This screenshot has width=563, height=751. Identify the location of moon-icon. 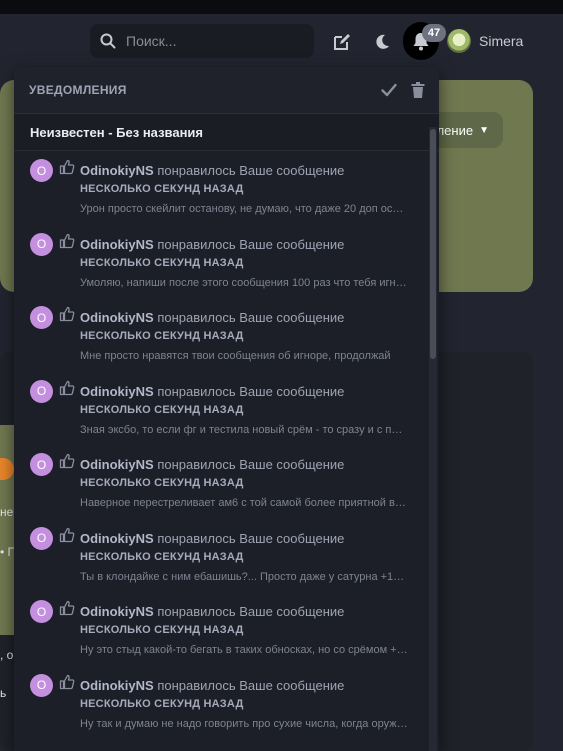
(382, 41).